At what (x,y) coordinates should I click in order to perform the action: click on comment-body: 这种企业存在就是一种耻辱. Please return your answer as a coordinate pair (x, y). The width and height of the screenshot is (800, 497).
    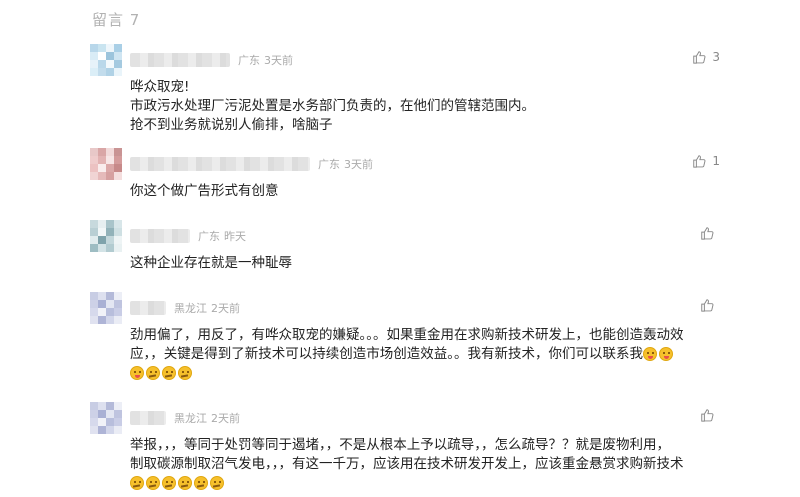
    Looking at the image, I should click on (425, 263).